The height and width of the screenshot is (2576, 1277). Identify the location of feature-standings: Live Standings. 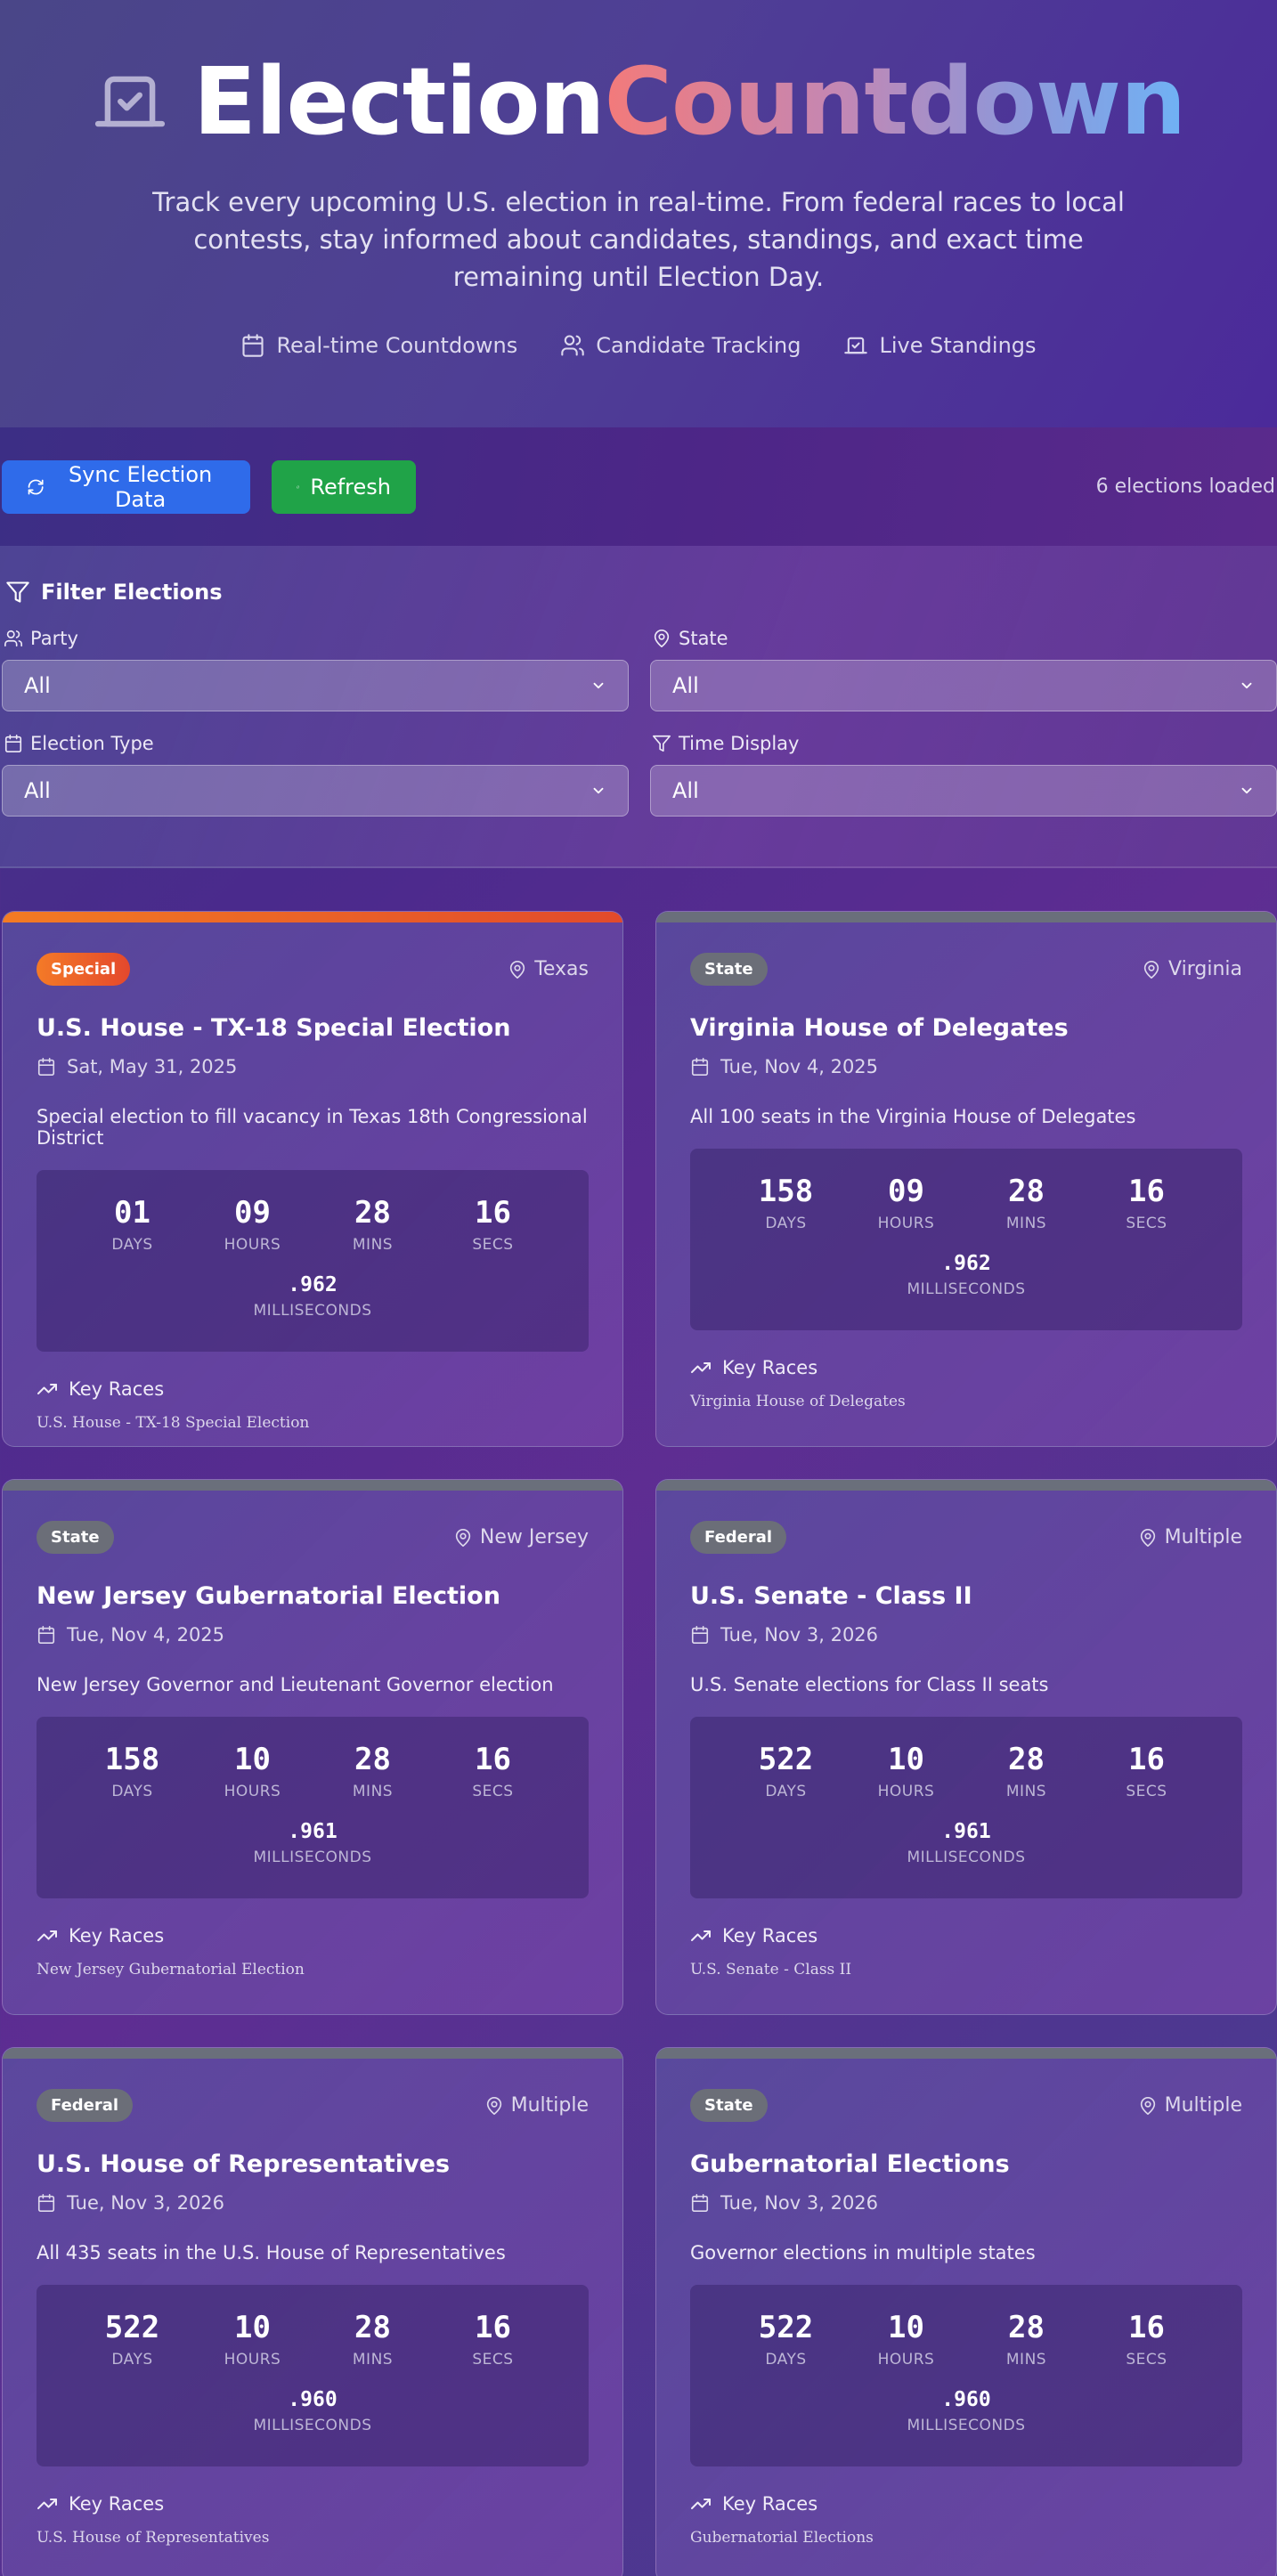
(940, 345).